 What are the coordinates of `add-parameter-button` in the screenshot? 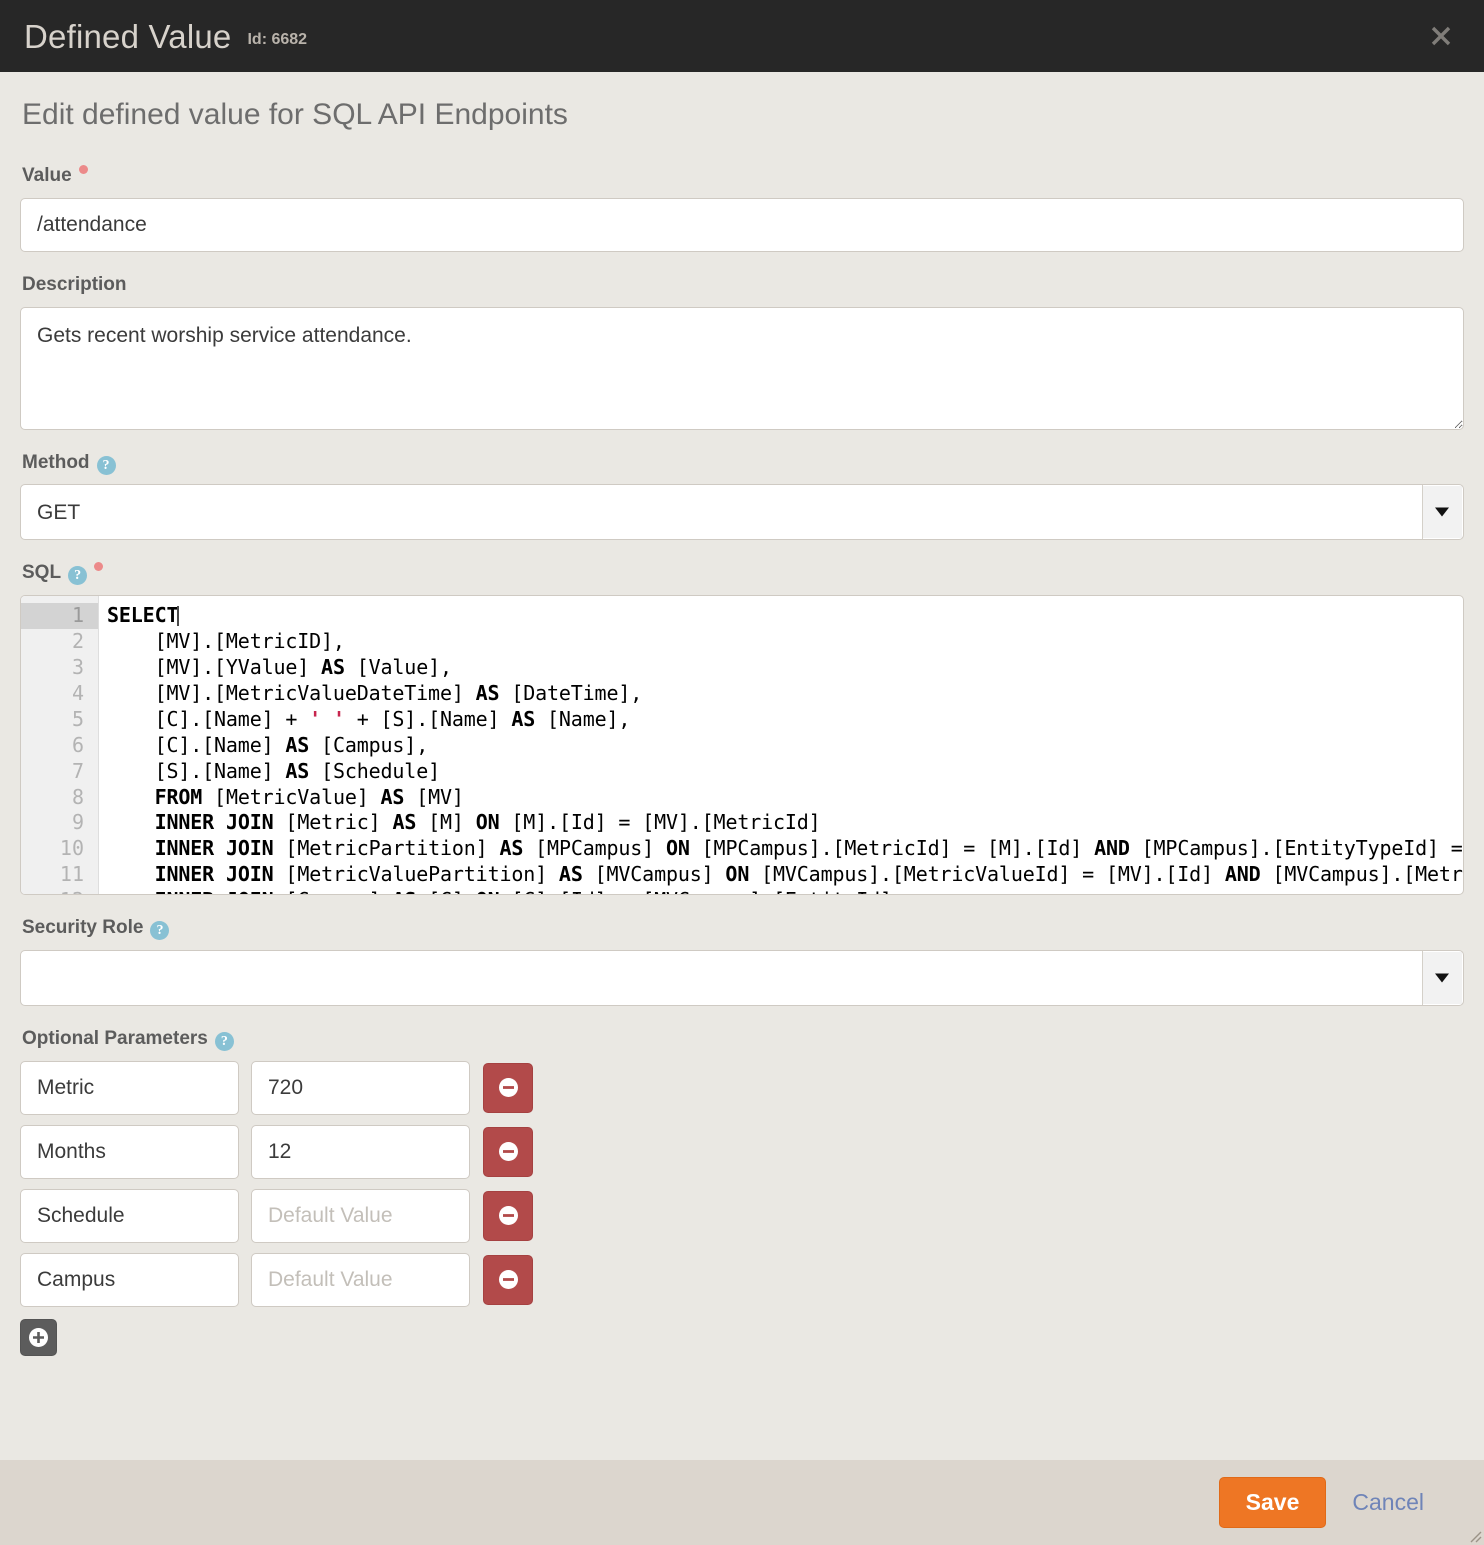 It's located at (38, 1337).